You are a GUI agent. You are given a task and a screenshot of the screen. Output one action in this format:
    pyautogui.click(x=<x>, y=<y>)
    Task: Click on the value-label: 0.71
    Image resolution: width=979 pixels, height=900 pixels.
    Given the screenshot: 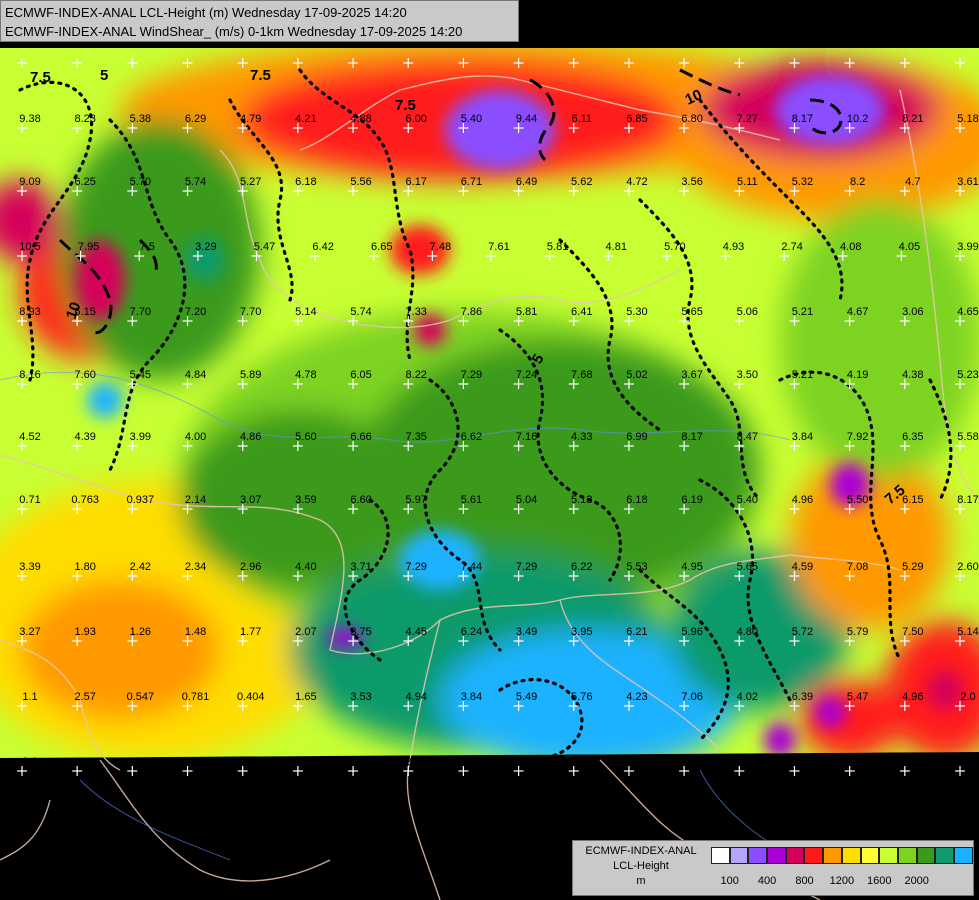 What is the action you would take?
    pyautogui.click(x=29, y=500)
    